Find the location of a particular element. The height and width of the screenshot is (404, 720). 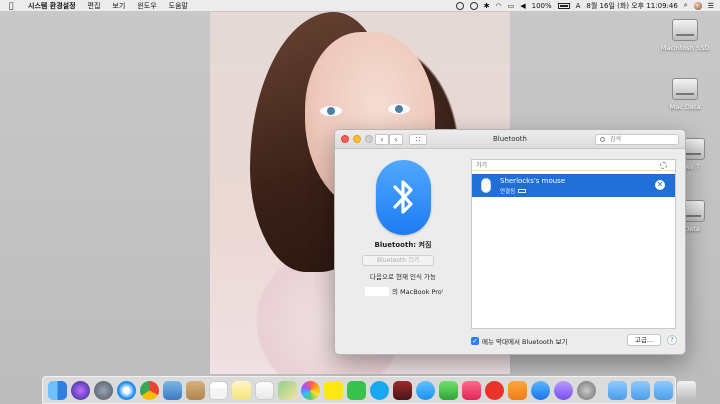

finder-icon is located at coordinates (57, 390).